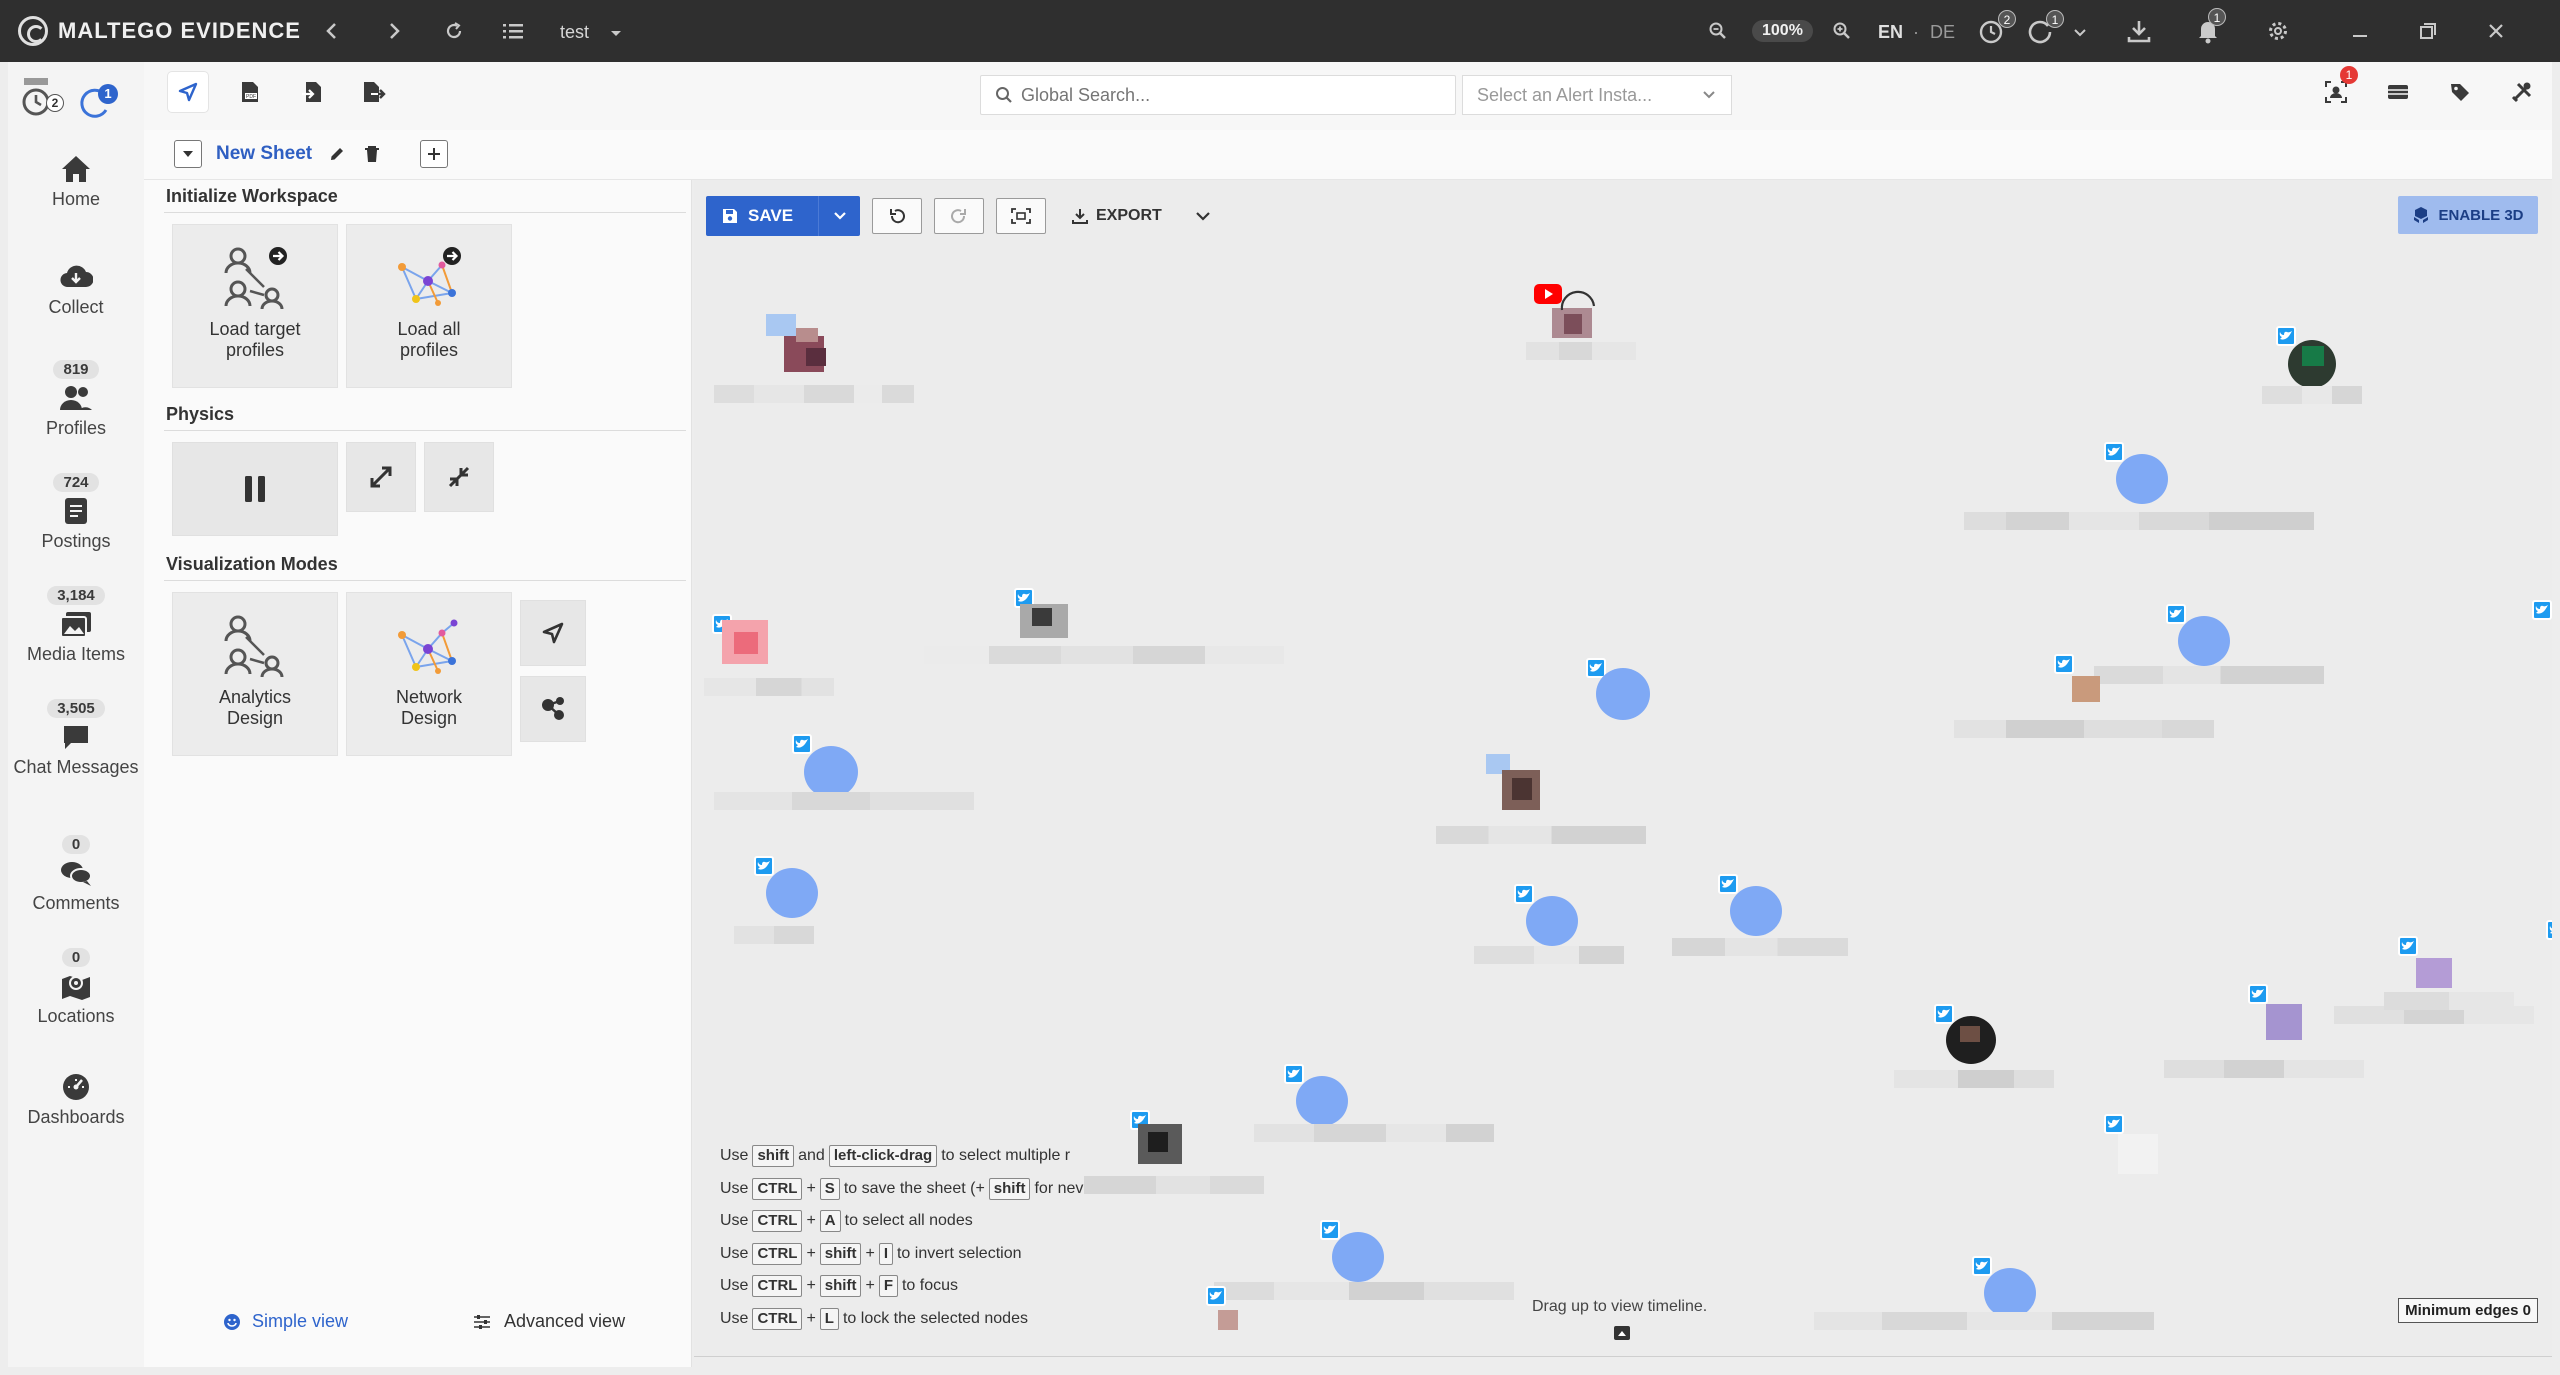  I want to click on nav-item-chat-messages: 3,505 Chat Messages, so click(76, 738).